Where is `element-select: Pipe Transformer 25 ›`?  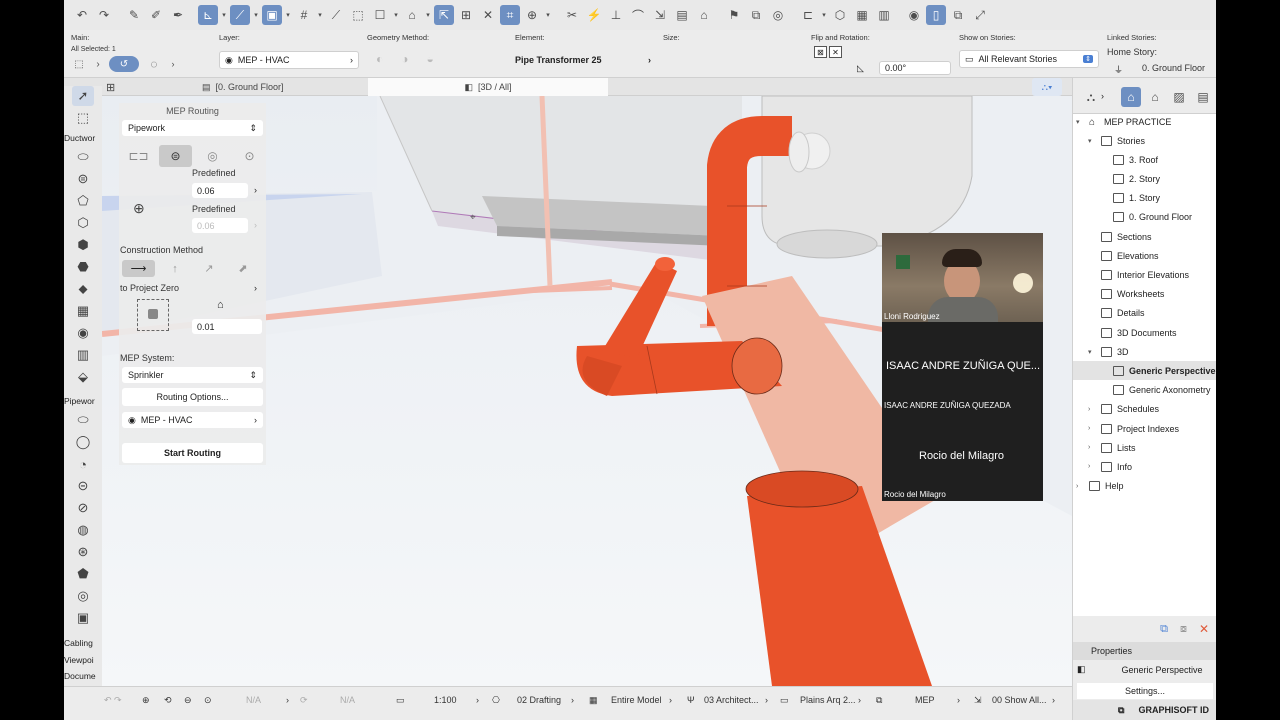 element-select: Pipe Transformer 25 › is located at coordinates (583, 60).